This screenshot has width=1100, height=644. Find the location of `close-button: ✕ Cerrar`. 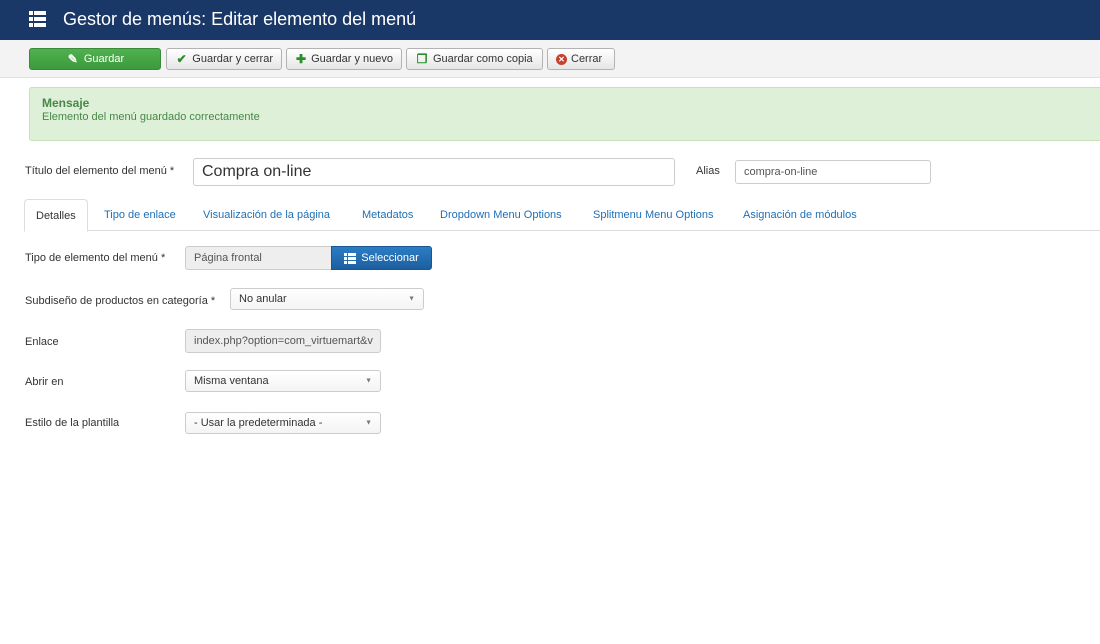

close-button: ✕ Cerrar is located at coordinates (581, 59).